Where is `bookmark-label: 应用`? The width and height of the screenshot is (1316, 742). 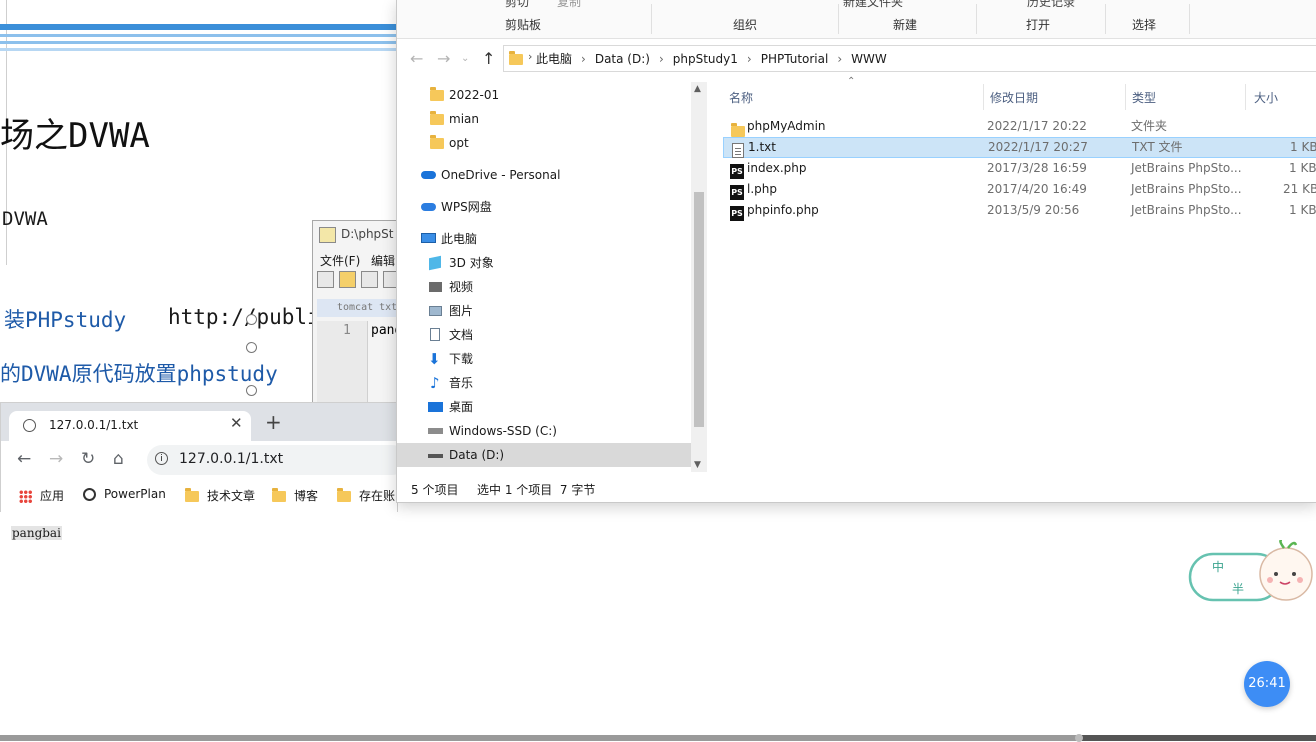 bookmark-label: 应用 is located at coordinates (52, 496).